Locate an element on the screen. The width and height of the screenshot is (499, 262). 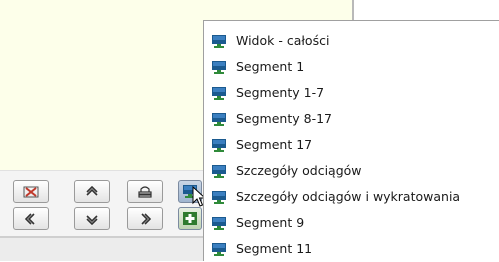
menu-item-label: Szczegóły odciągów is located at coordinates (299, 170).